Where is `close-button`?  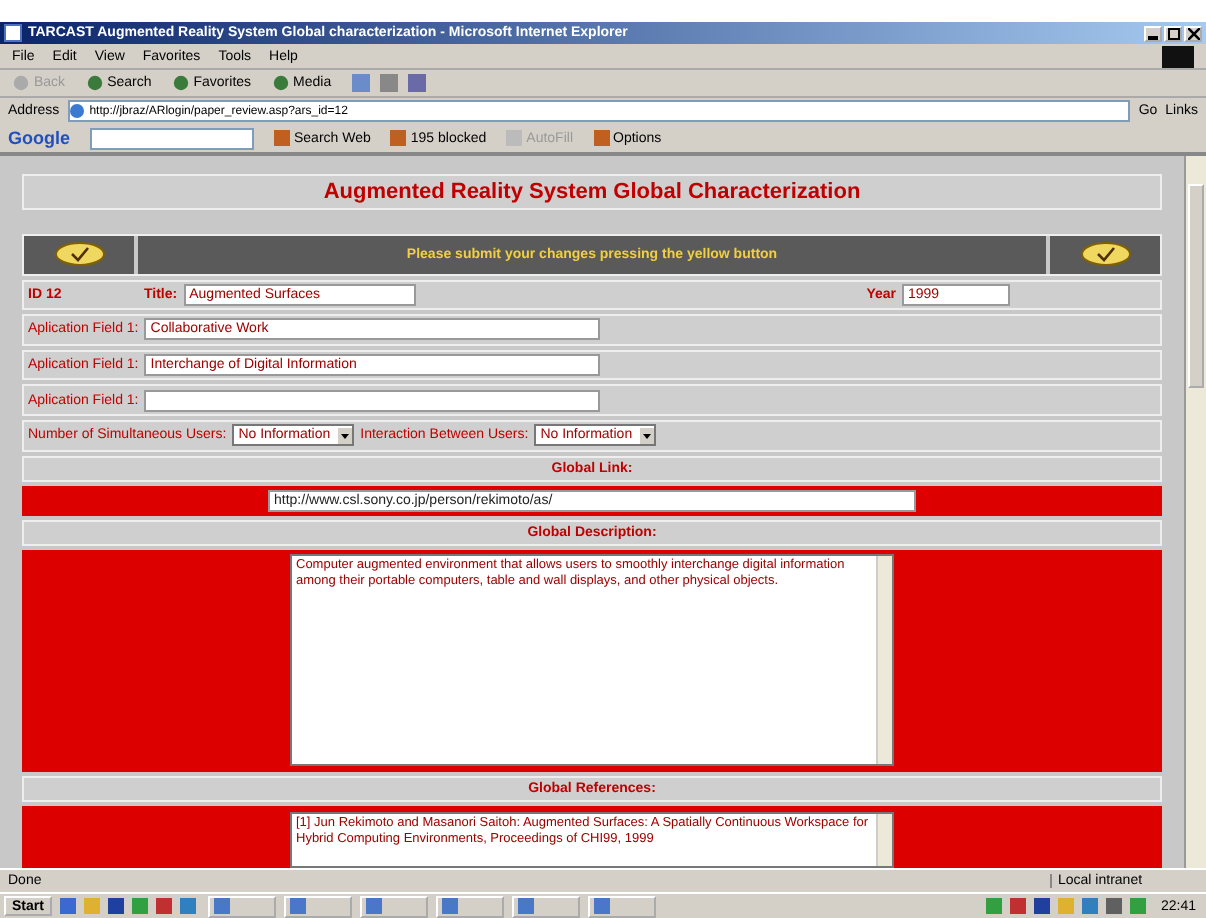 close-button is located at coordinates (1193, 33).